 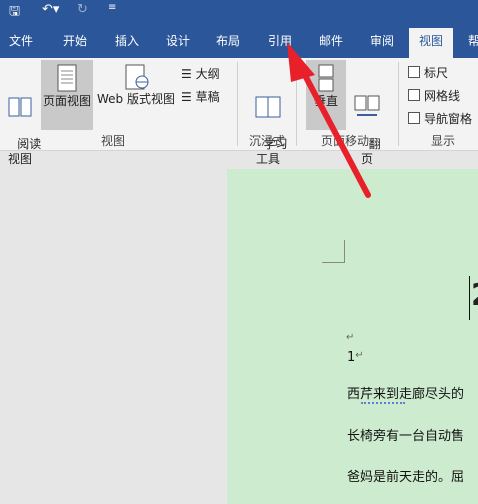 I want to click on arrow-head, so click(x=301, y=62).